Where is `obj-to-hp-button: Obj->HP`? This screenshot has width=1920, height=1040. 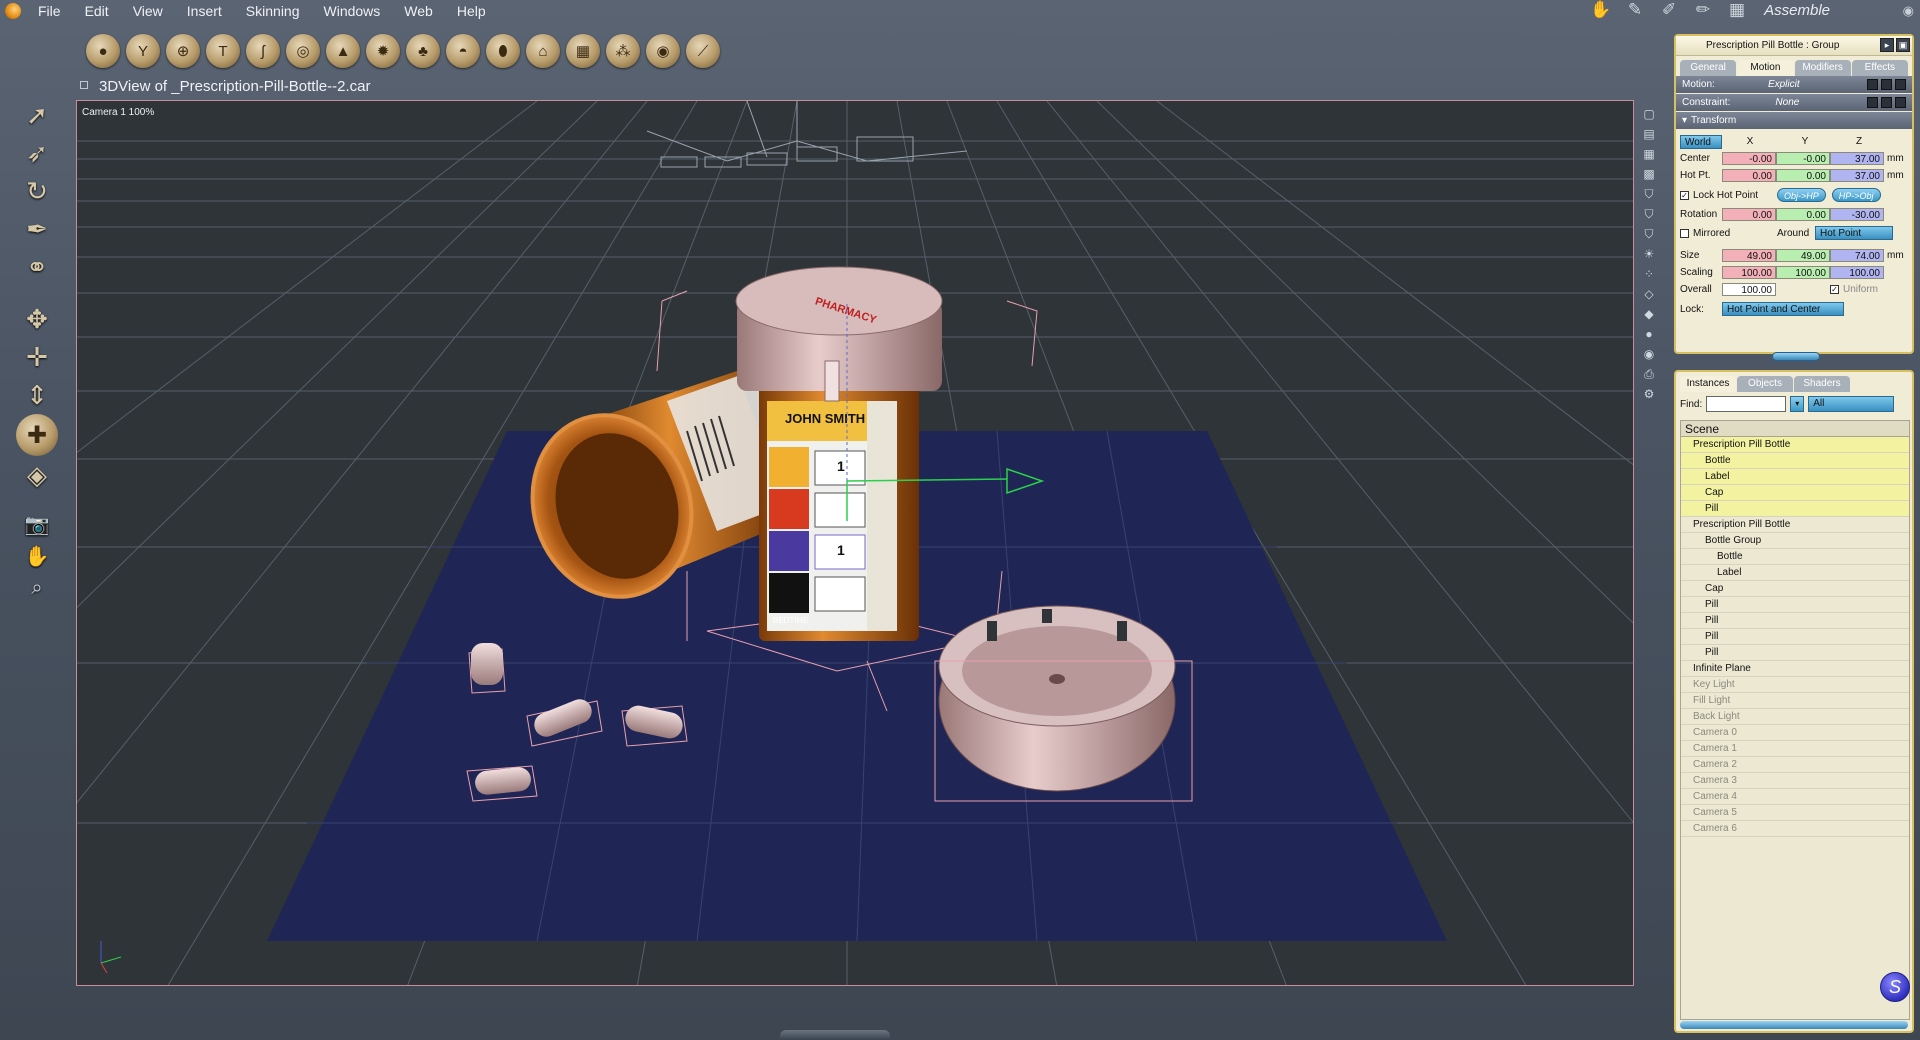
obj-to-hp-button: Obj->HP is located at coordinates (1801, 195).